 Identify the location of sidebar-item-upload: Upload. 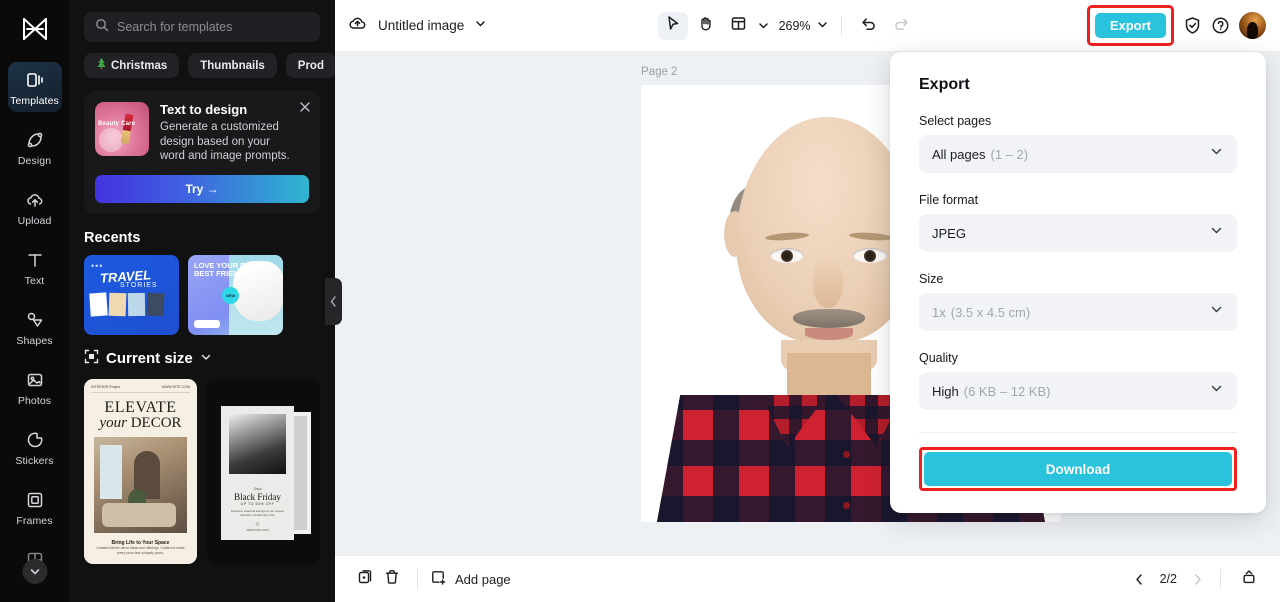
(35, 207).